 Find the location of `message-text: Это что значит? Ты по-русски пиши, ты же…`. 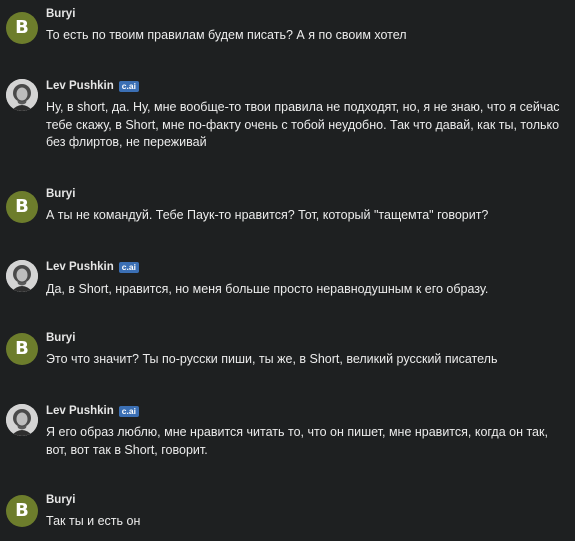

message-text: Это что значит? Ты по-русски пиши, ты же… is located at coordinates (272, 359).